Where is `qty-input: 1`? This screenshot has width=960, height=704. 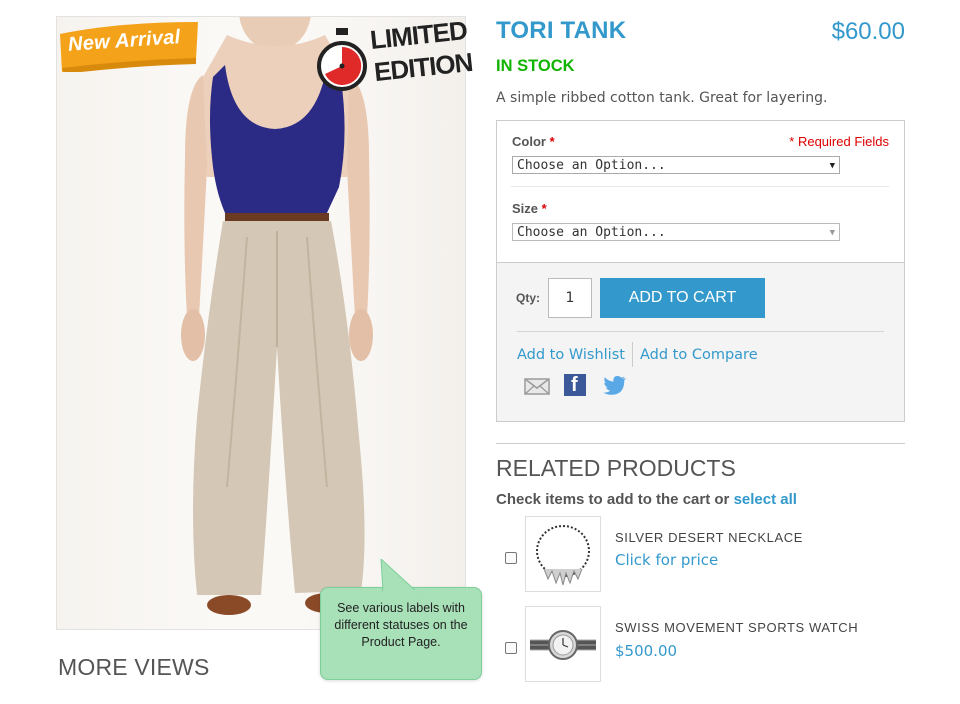
qty-input: 1 is located at coordinates (570, 298).